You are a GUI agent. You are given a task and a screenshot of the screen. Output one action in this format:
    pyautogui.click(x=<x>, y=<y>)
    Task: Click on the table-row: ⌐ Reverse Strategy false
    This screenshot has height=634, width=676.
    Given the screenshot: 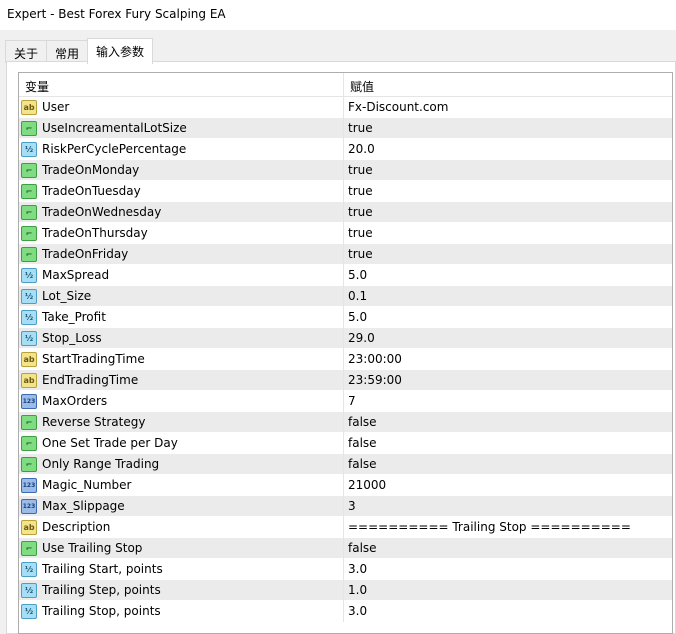 What is the action you would take?
    pyautogui.click(x=345, y=422)
    